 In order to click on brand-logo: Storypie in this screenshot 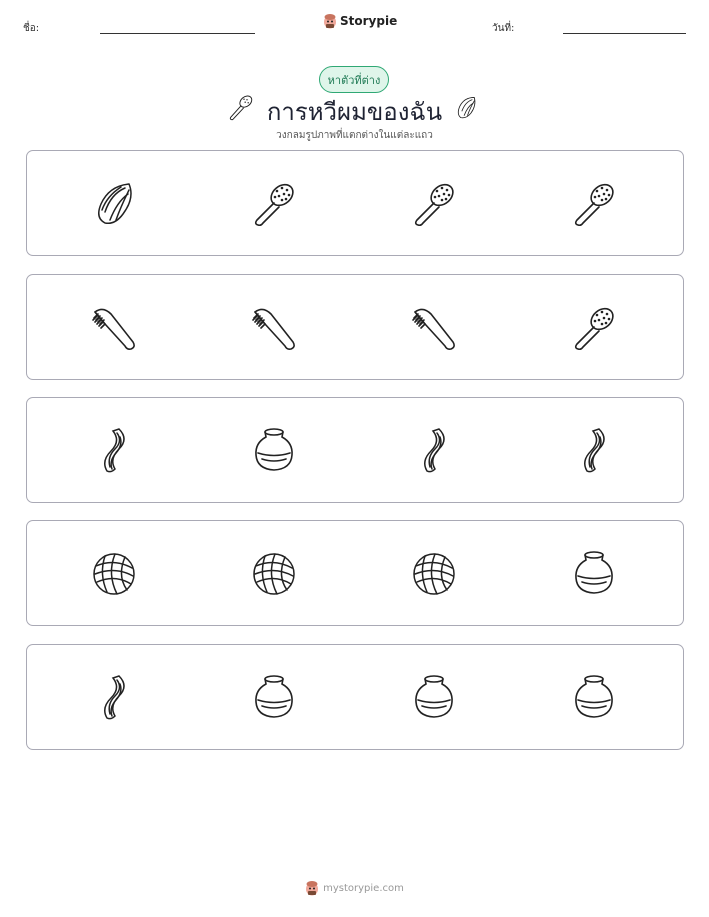, I will do `click(360, 21)`.